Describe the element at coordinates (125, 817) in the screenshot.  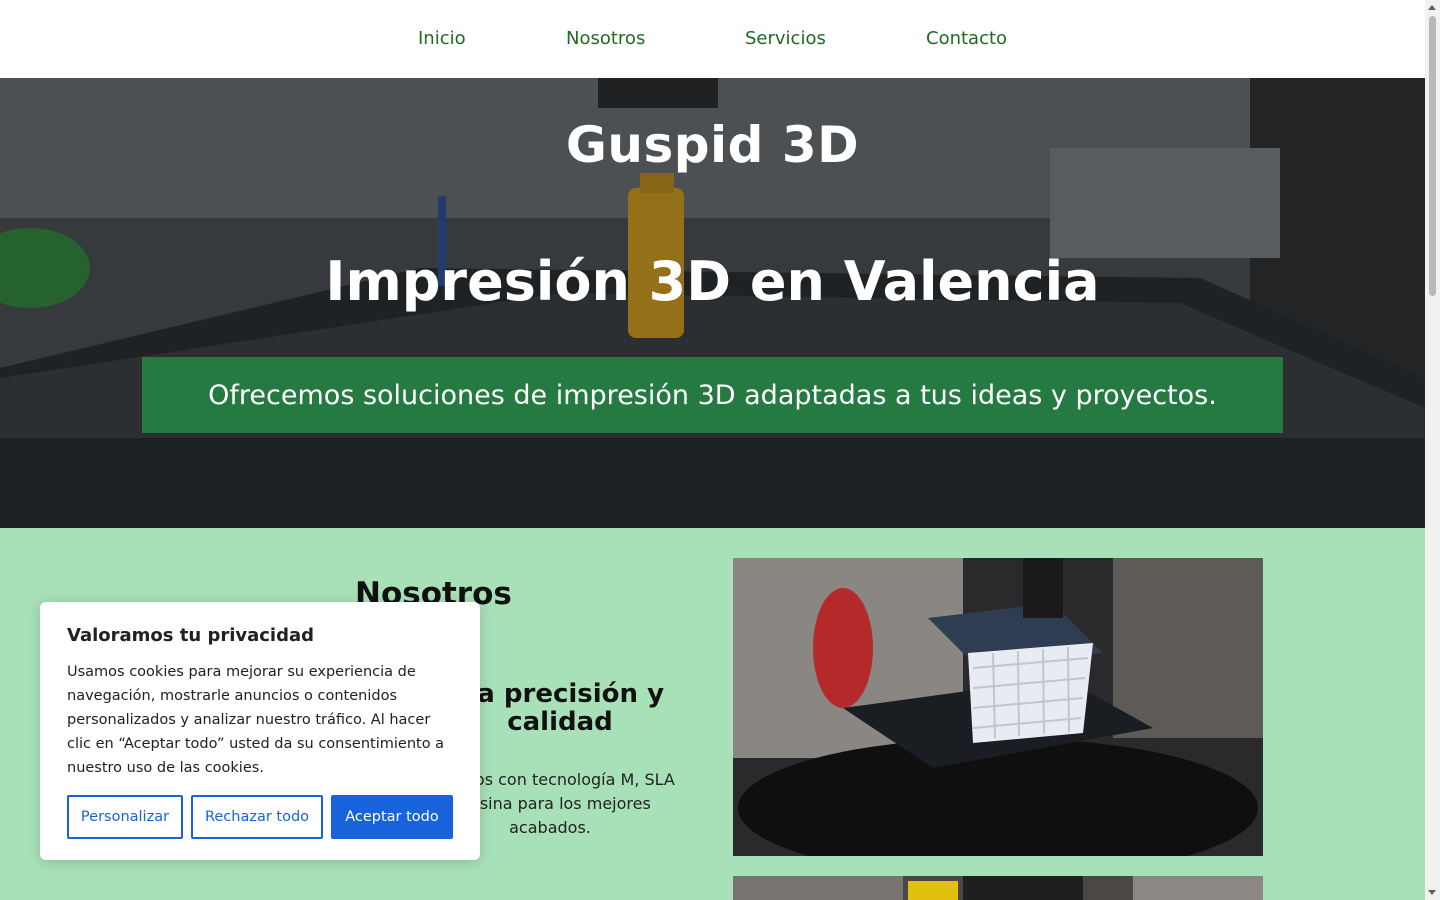
I see `customize-button: Personalizar` at that location.